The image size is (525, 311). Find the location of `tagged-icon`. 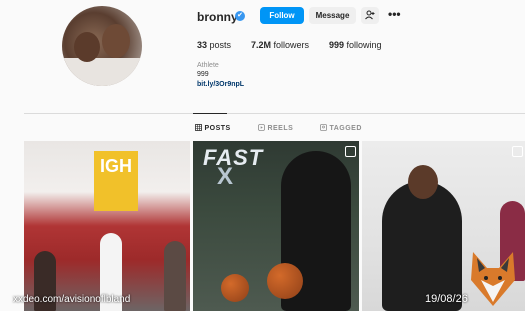

tagged-icon is located at coordinates (323, 127).